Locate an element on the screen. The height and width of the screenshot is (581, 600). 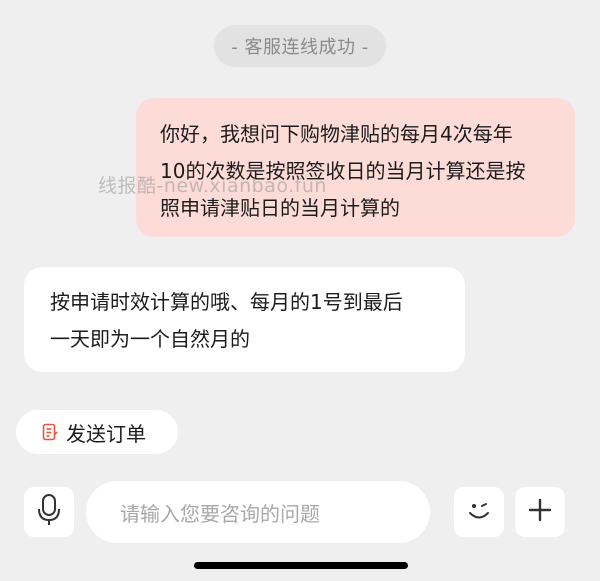
message-input-field: 请输入您要咨询的问题 is located at coordinates (258, 512).